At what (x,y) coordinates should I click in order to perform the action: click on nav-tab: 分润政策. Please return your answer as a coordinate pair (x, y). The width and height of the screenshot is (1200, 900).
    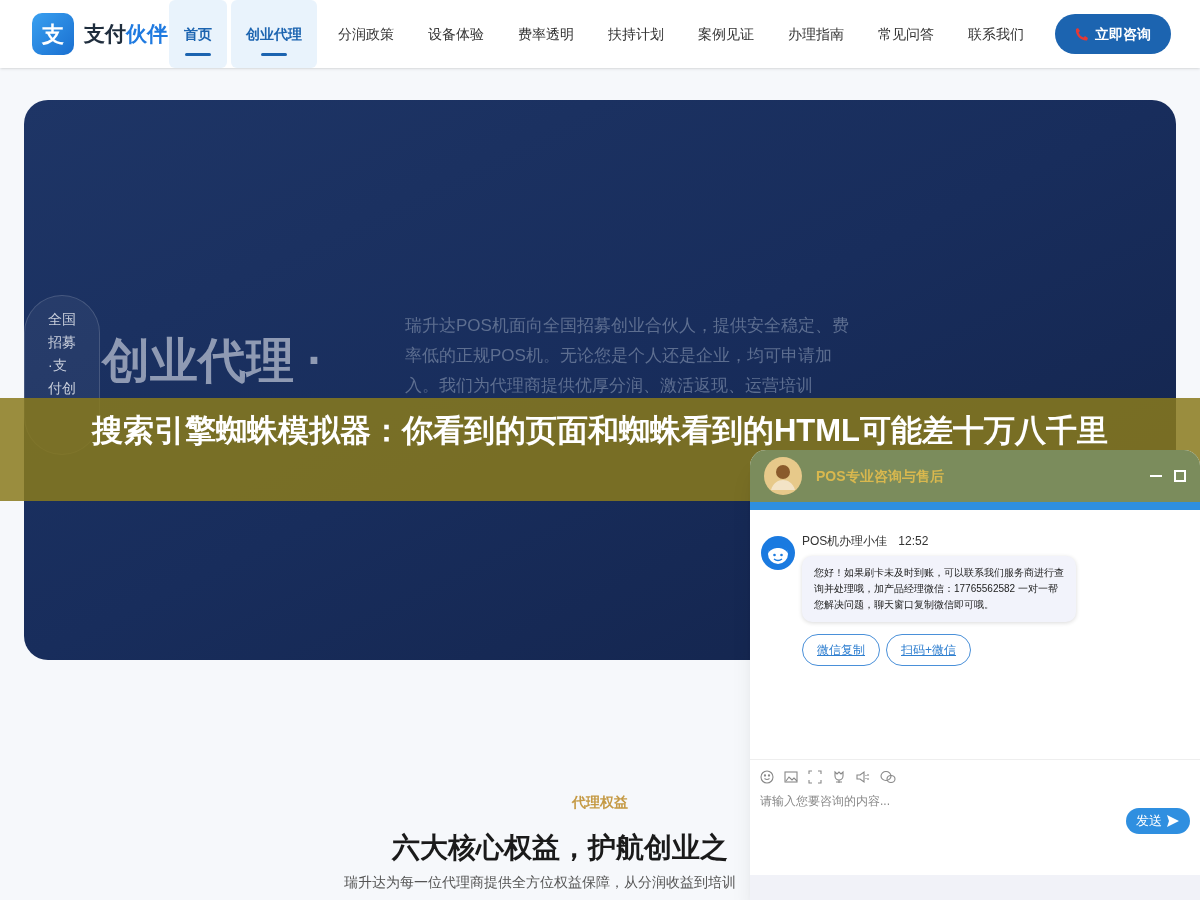
    Looking at the image, I should click on (366, 34).